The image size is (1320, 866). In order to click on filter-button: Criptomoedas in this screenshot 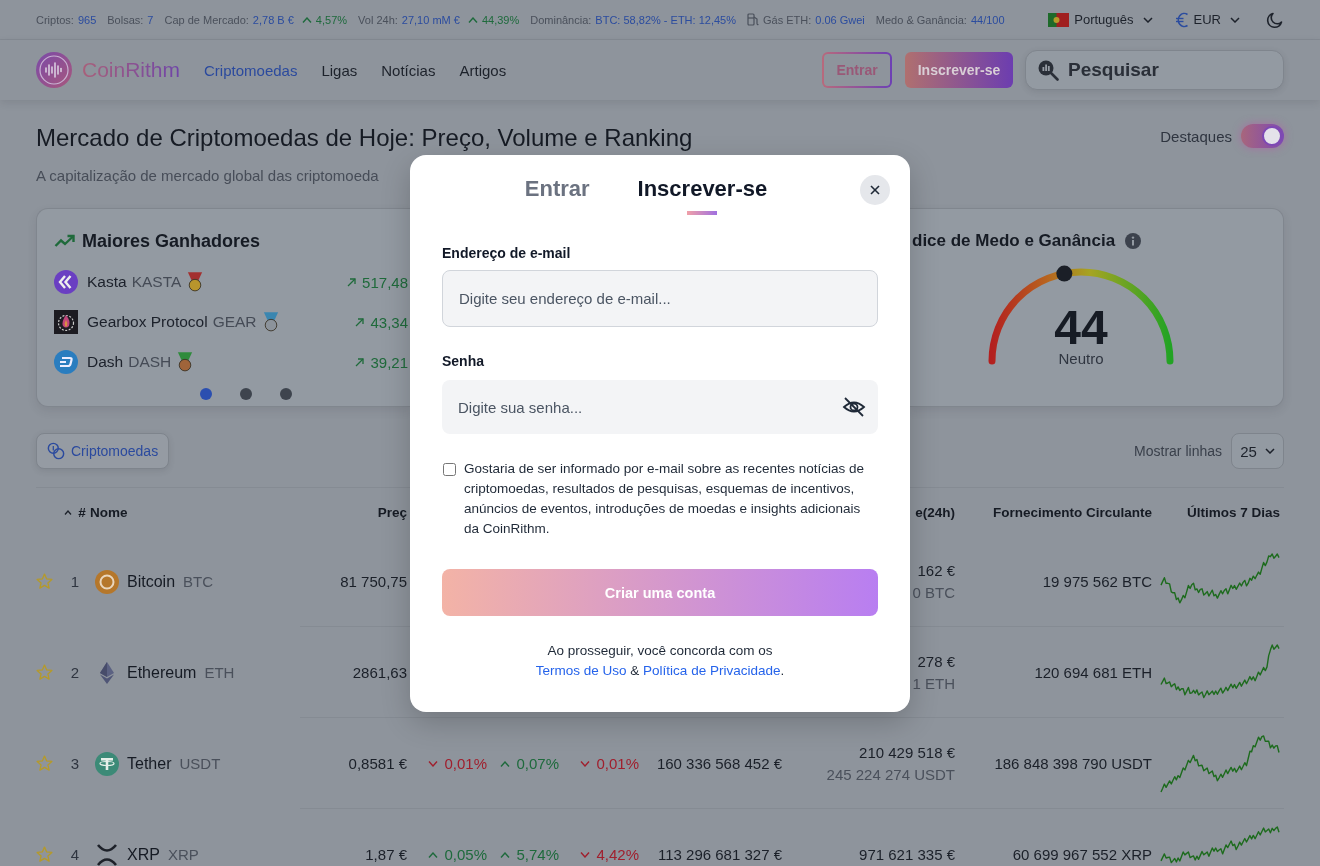, I will do `click(103, 451)`.